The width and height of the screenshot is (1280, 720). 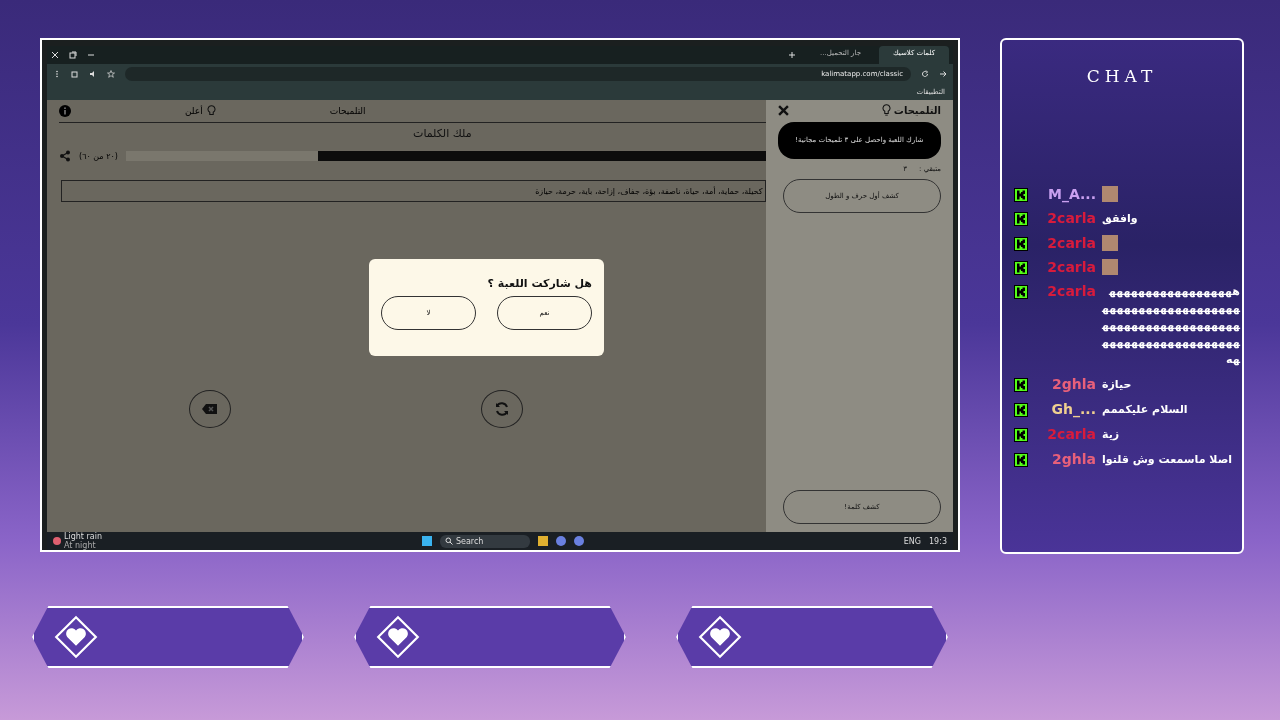 I want to click on chat-title: CHAT, so click(x=1122, y=76).